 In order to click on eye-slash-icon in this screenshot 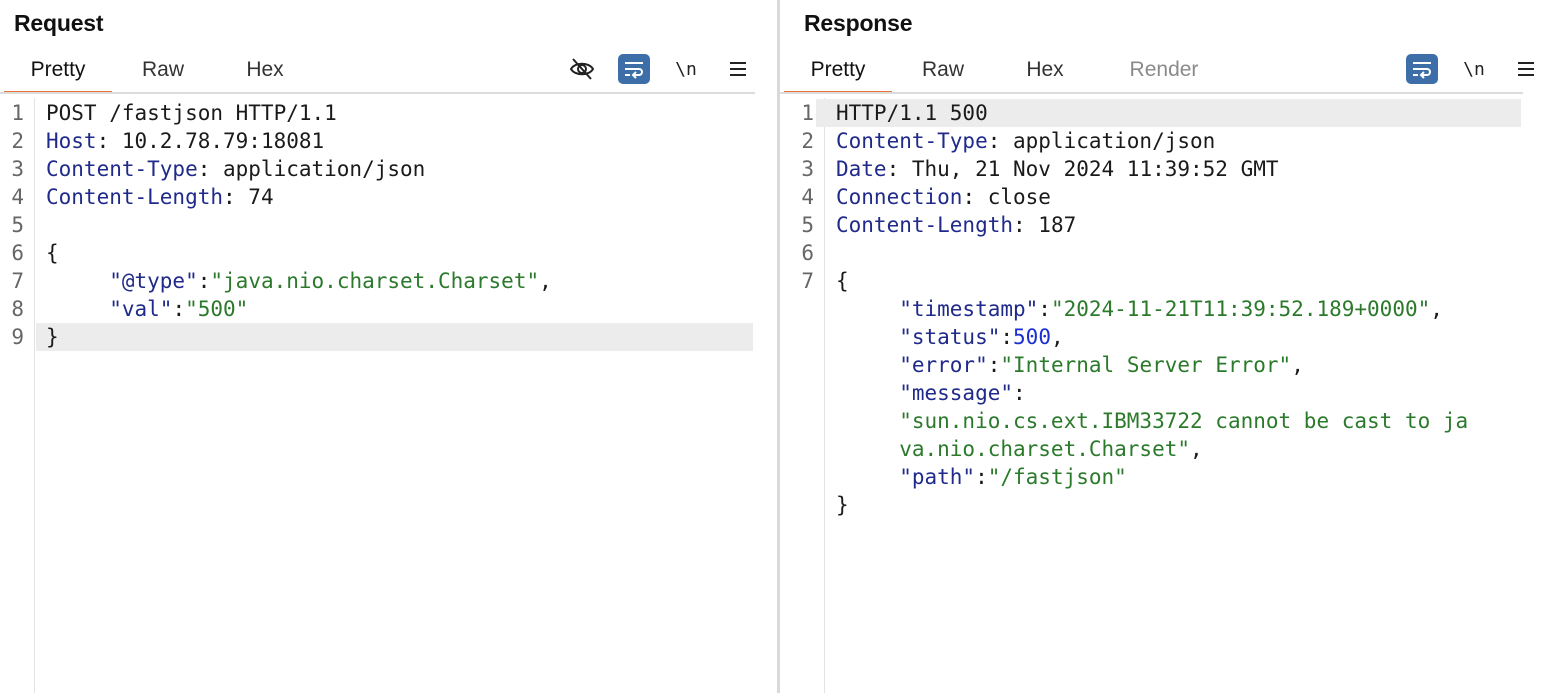, I will do `click(582, 69)`.